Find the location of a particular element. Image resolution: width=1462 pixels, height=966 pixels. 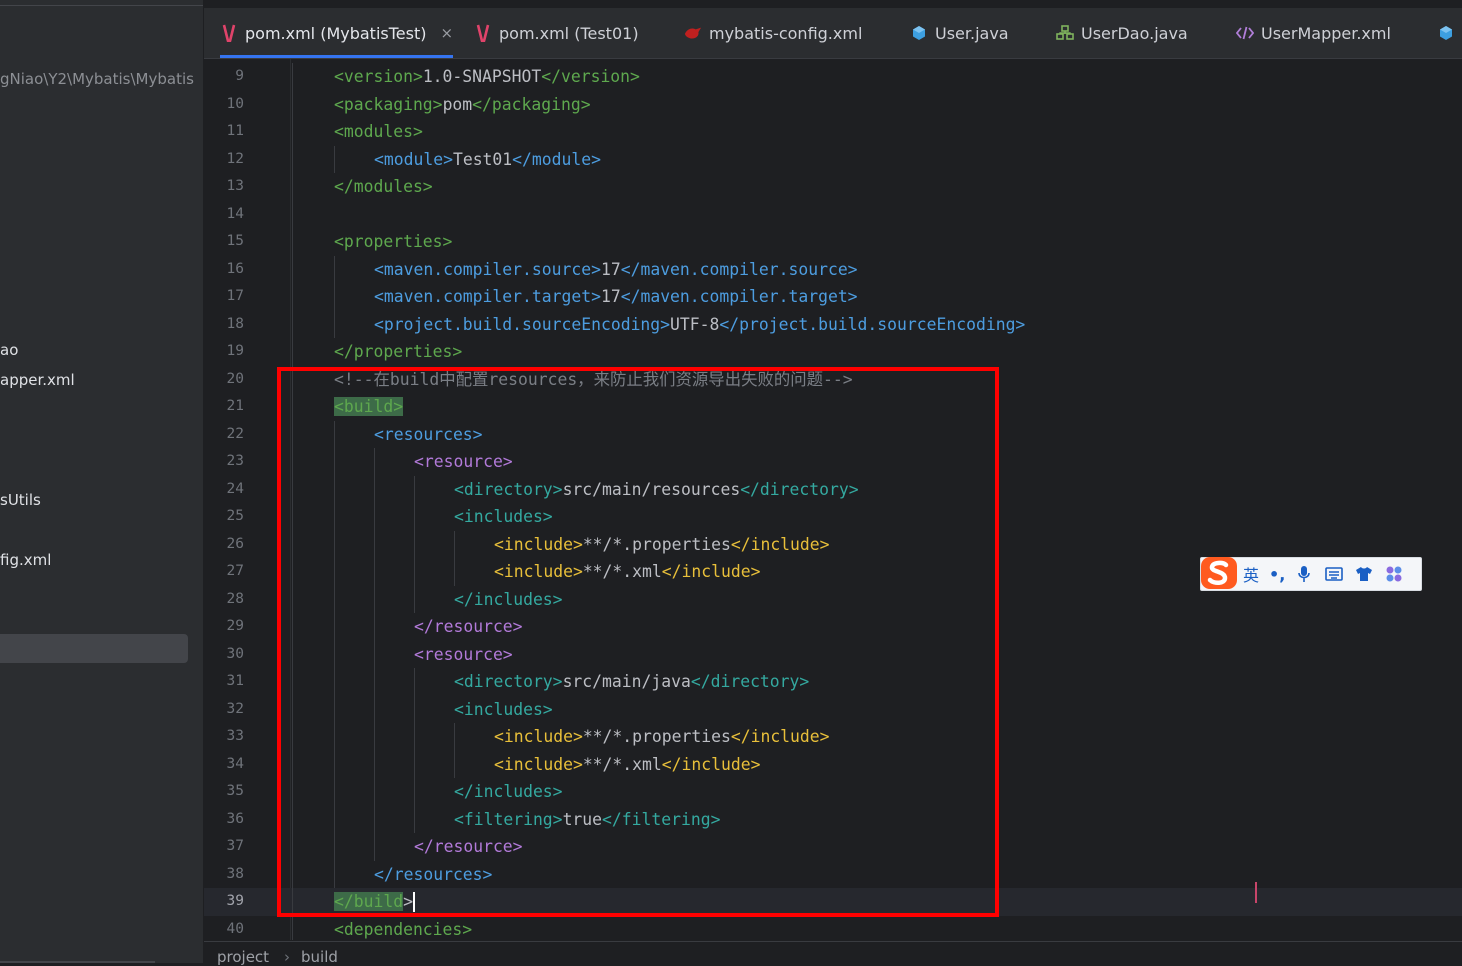

line-number: 40 is located at coordinates (224, 928).